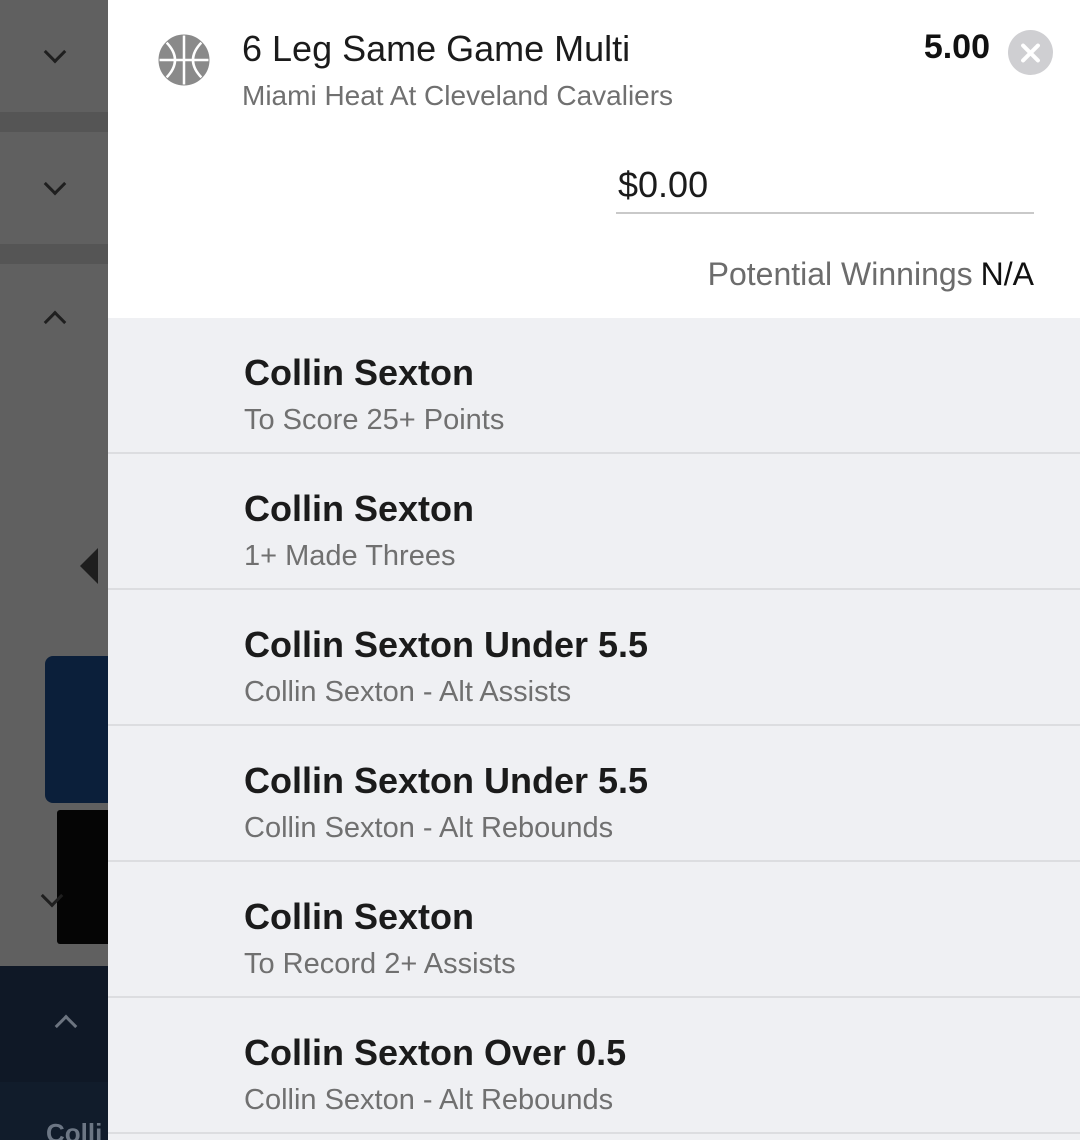 This screenshot has width=1080, height=1140. I want to click on leg-market: Collin Sexton - Alt Assists, so click(408, 692).